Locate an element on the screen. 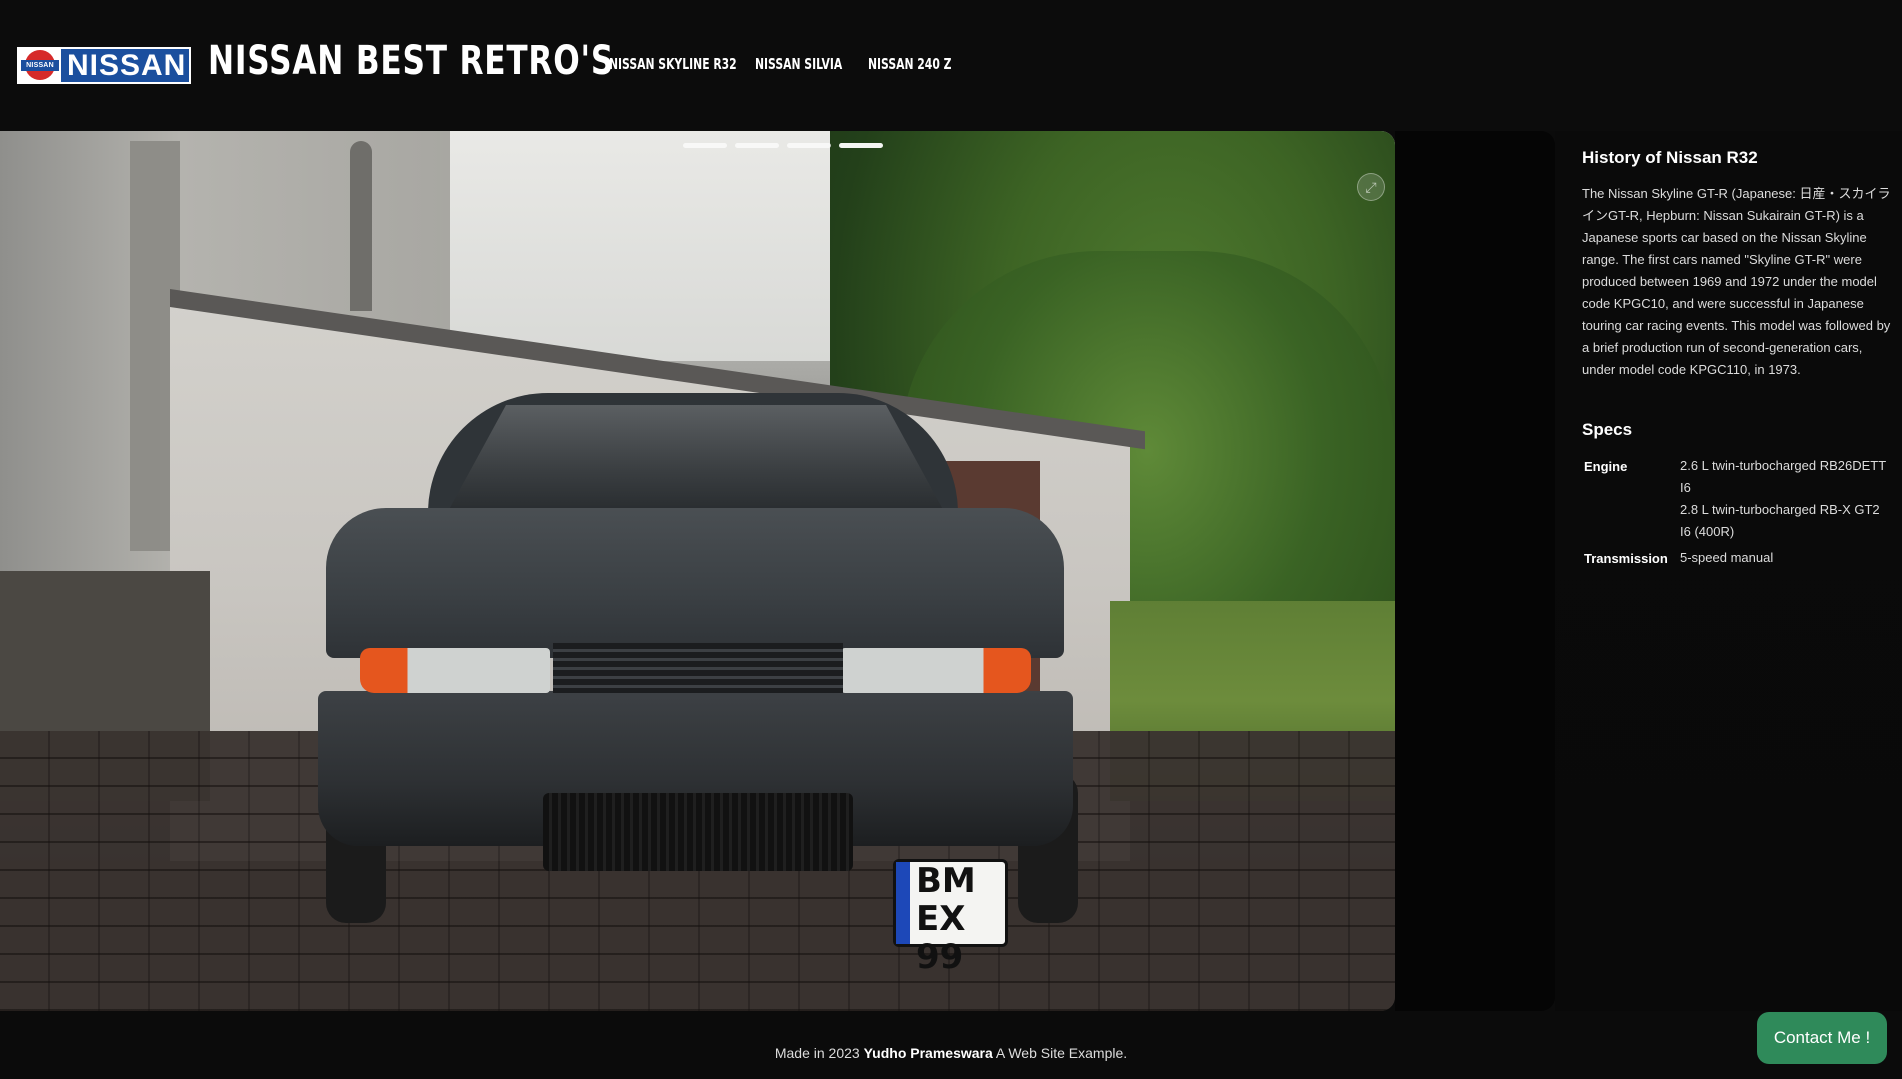  license-plate: BM EX 99 is located at coordinates (950, 917).